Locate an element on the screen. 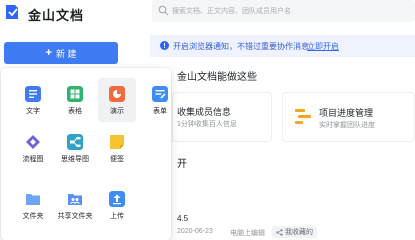  slides-icon is located at coordinates (117, 94).